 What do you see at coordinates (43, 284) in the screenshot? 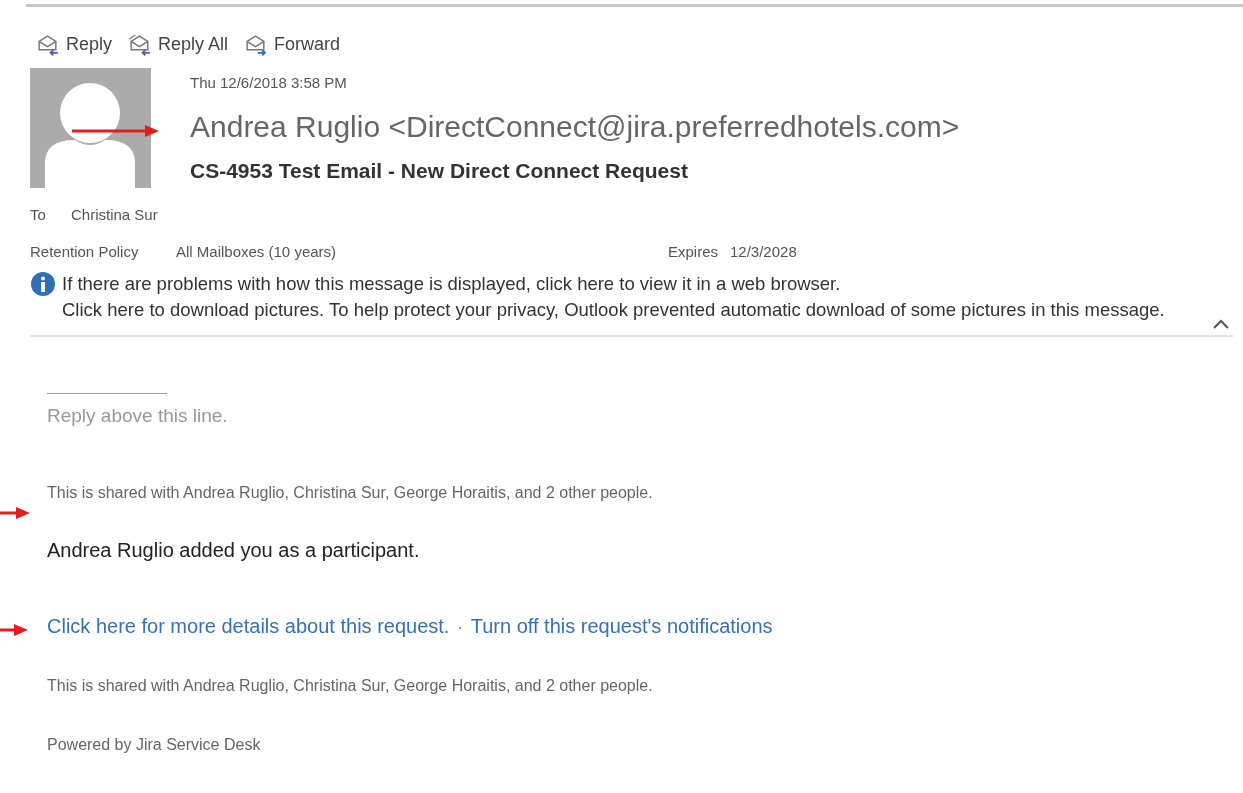
I see `info-icon` at bounding box center [43, 284].